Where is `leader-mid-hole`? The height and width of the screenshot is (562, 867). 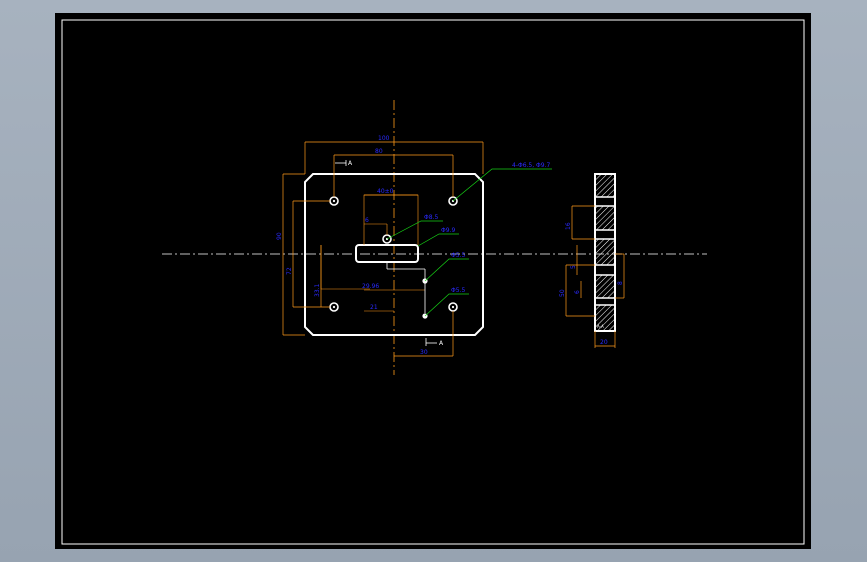 leader-mid-hole is located at coordinates (446, 270).